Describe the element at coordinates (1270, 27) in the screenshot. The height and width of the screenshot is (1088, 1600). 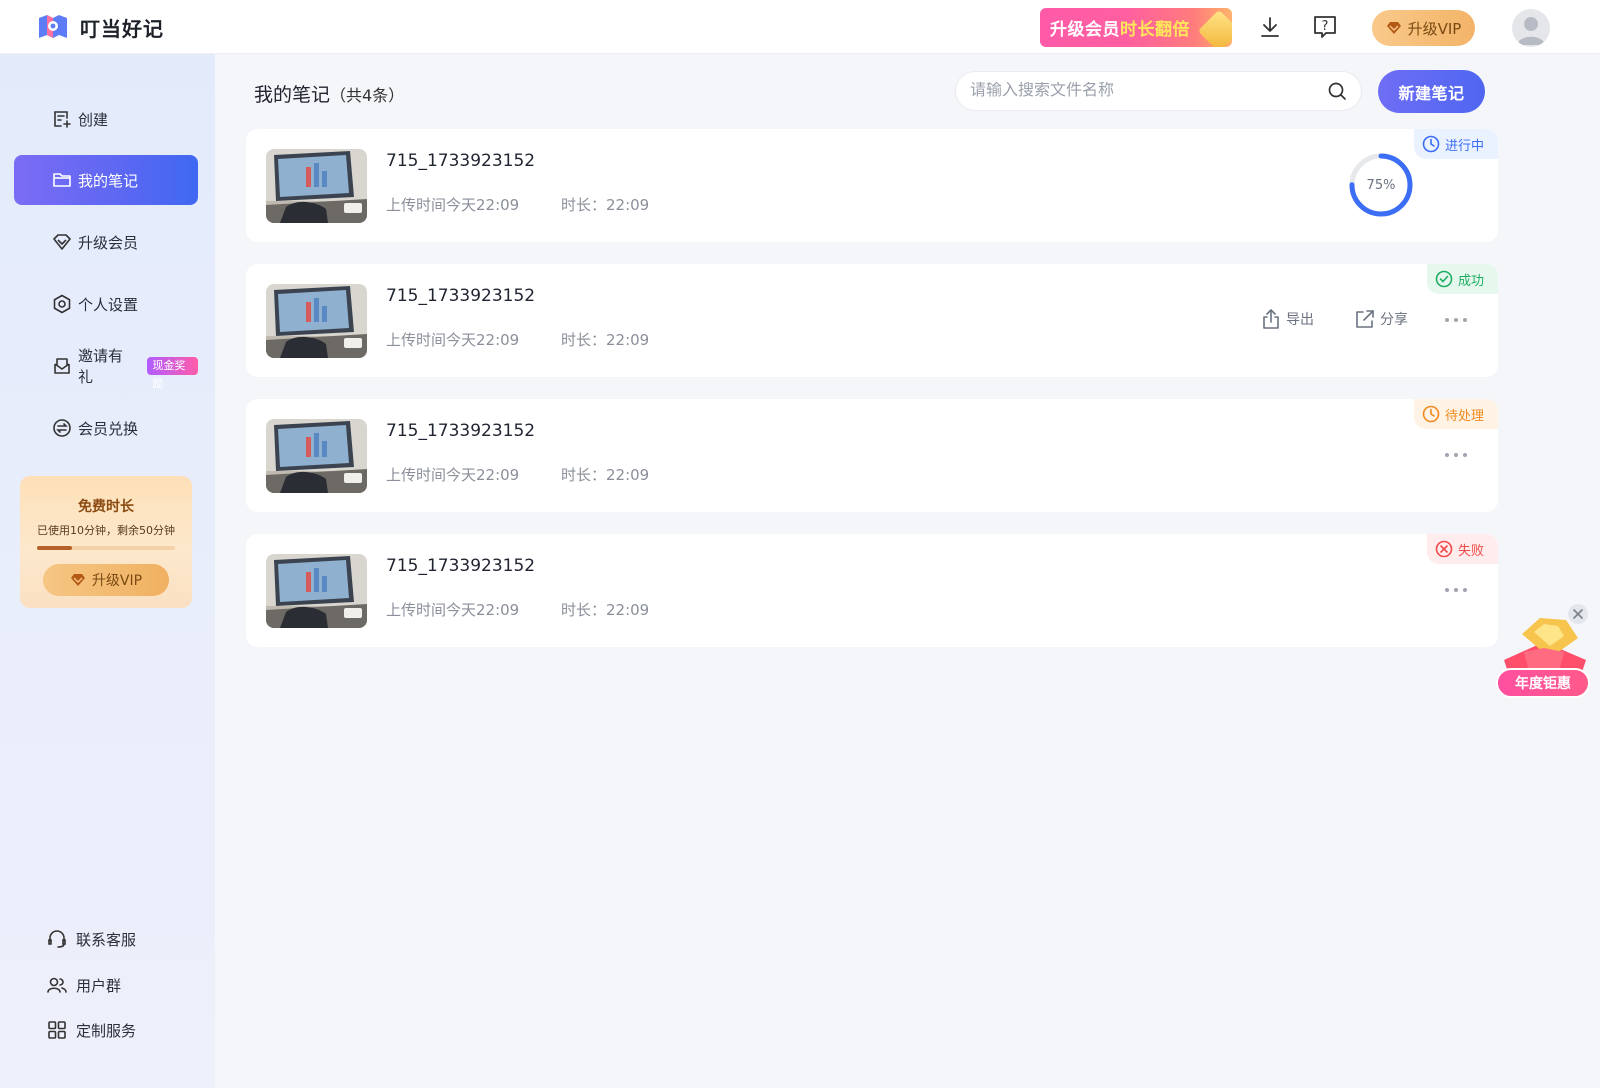
I see `download-icon` at that location.